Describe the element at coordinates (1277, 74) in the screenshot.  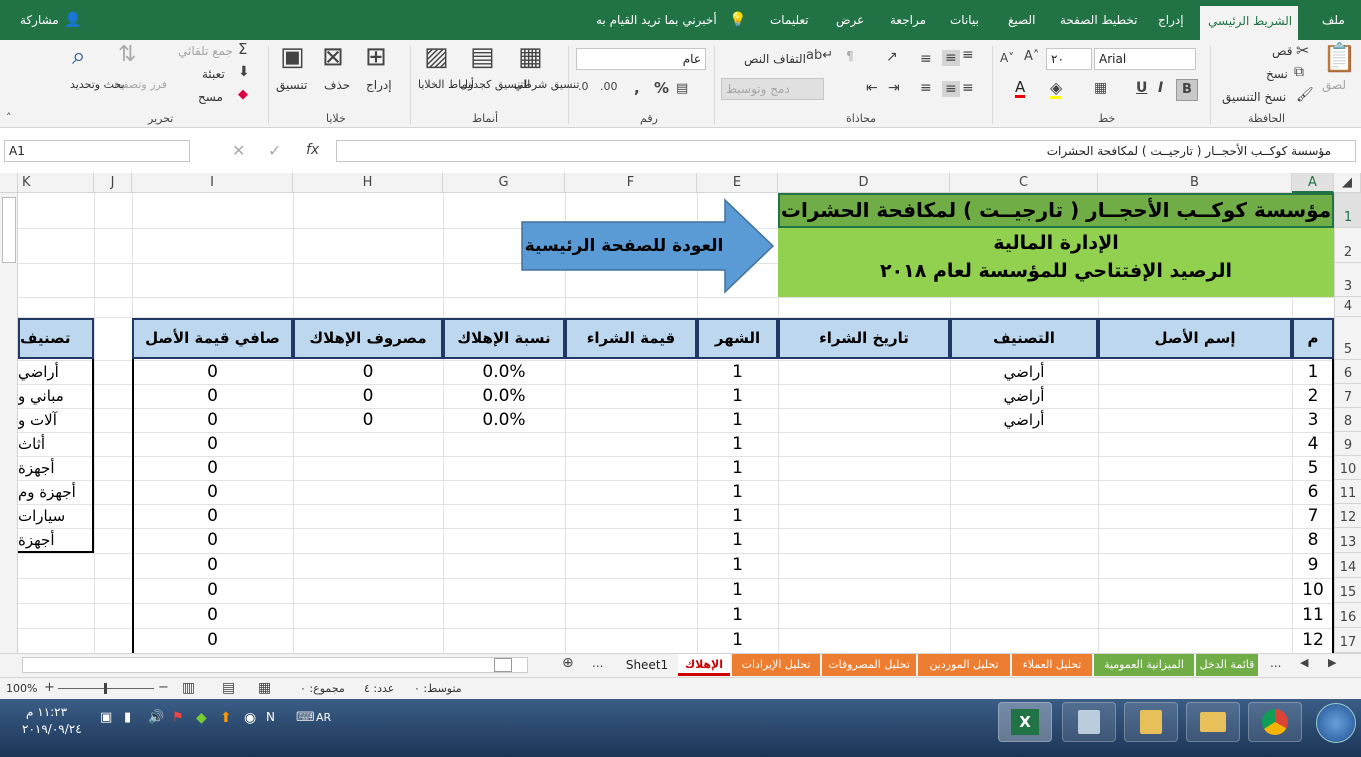
I see `copy-button: نسخ` at that location.